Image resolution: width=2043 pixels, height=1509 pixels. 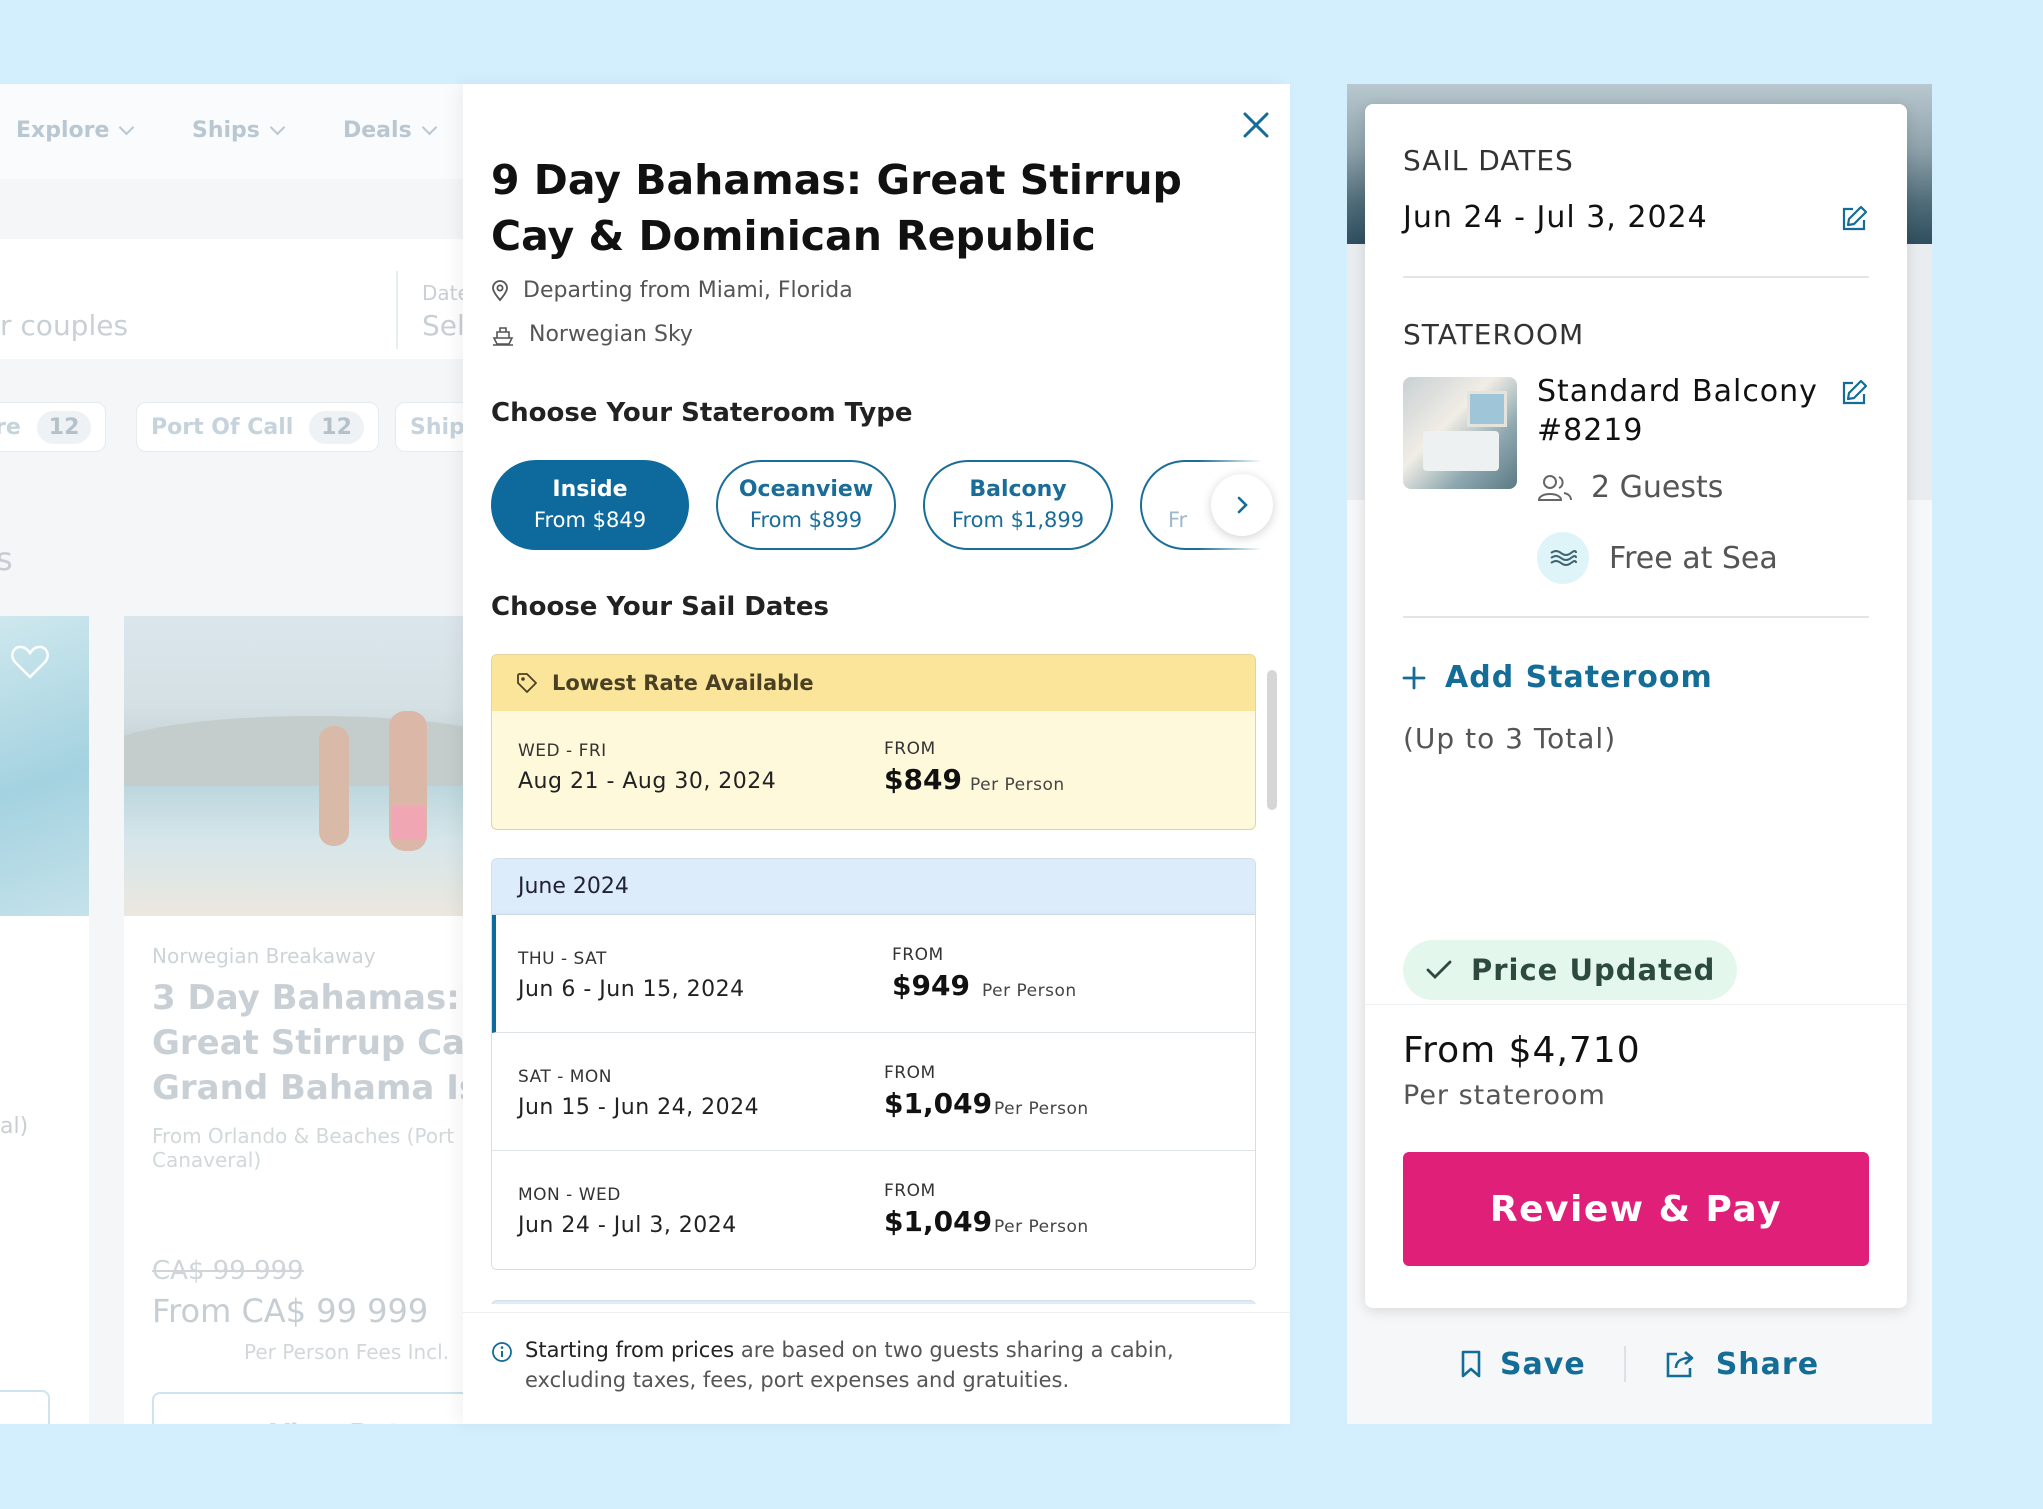 What do you see at coordinates (6, 559) in the screenshot?
I see `partial-heading: s` at bounding box center [6, 559].